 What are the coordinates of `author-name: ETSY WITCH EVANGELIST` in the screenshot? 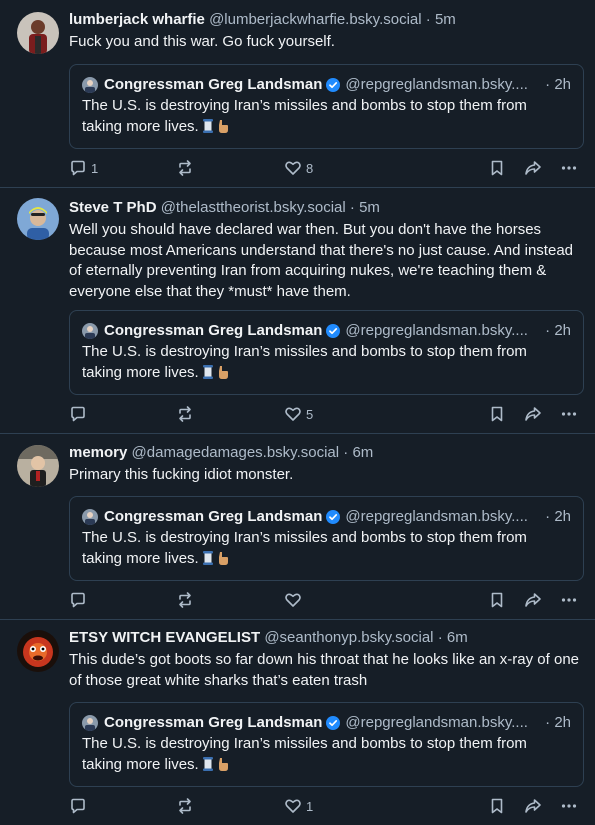 It's located at (164, 637).